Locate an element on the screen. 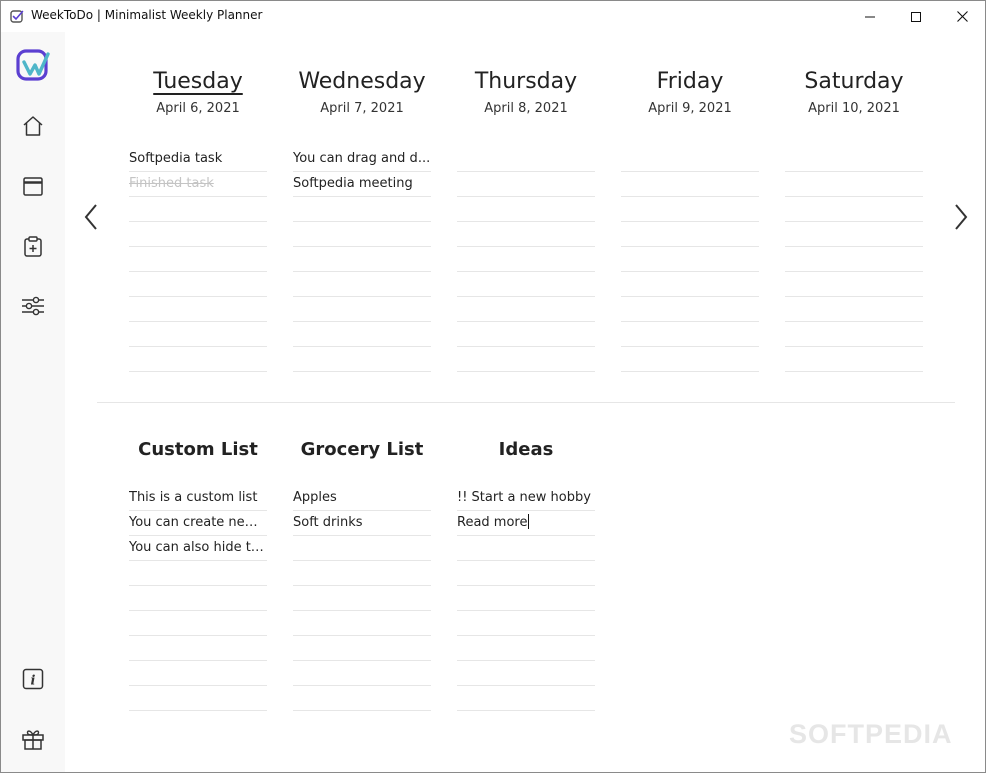  day-title: Wednesday is located at coordinates (362, 81).